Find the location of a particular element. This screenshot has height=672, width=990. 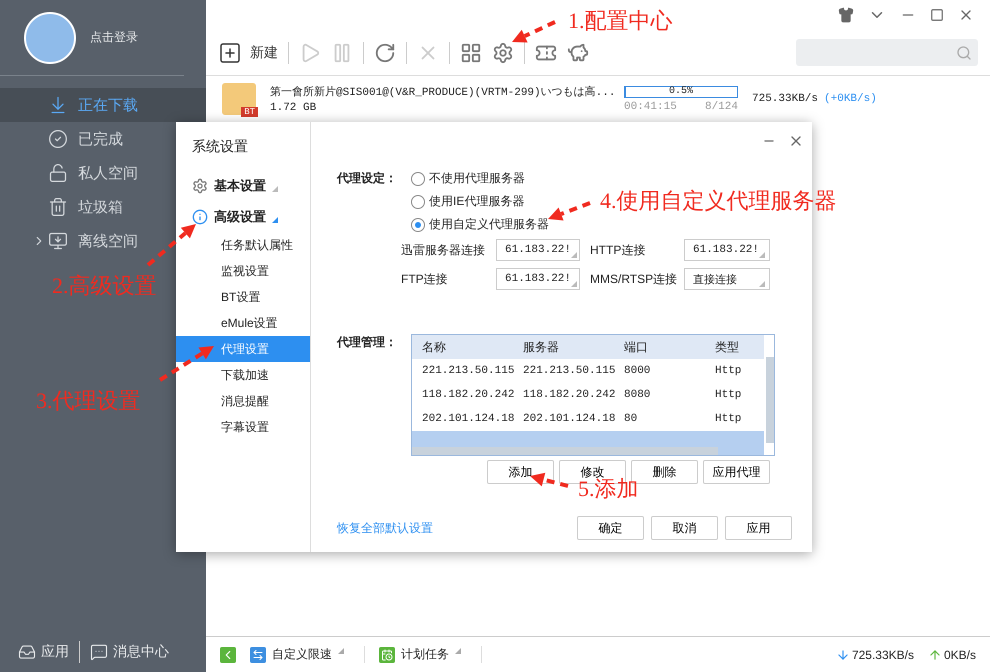

boost-speed: (+0KB/s) is located at coordinates (850, 99).